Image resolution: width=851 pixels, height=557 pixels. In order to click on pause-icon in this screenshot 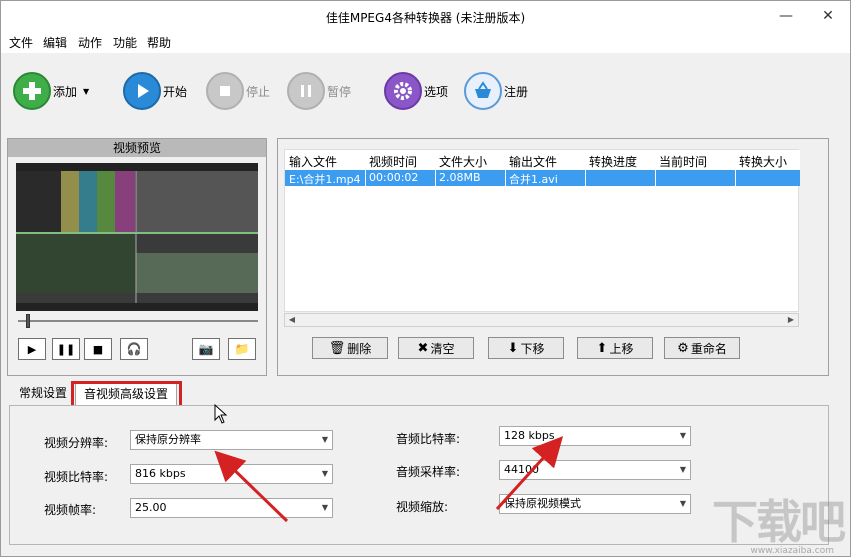, I will do `click(306, 91)`.